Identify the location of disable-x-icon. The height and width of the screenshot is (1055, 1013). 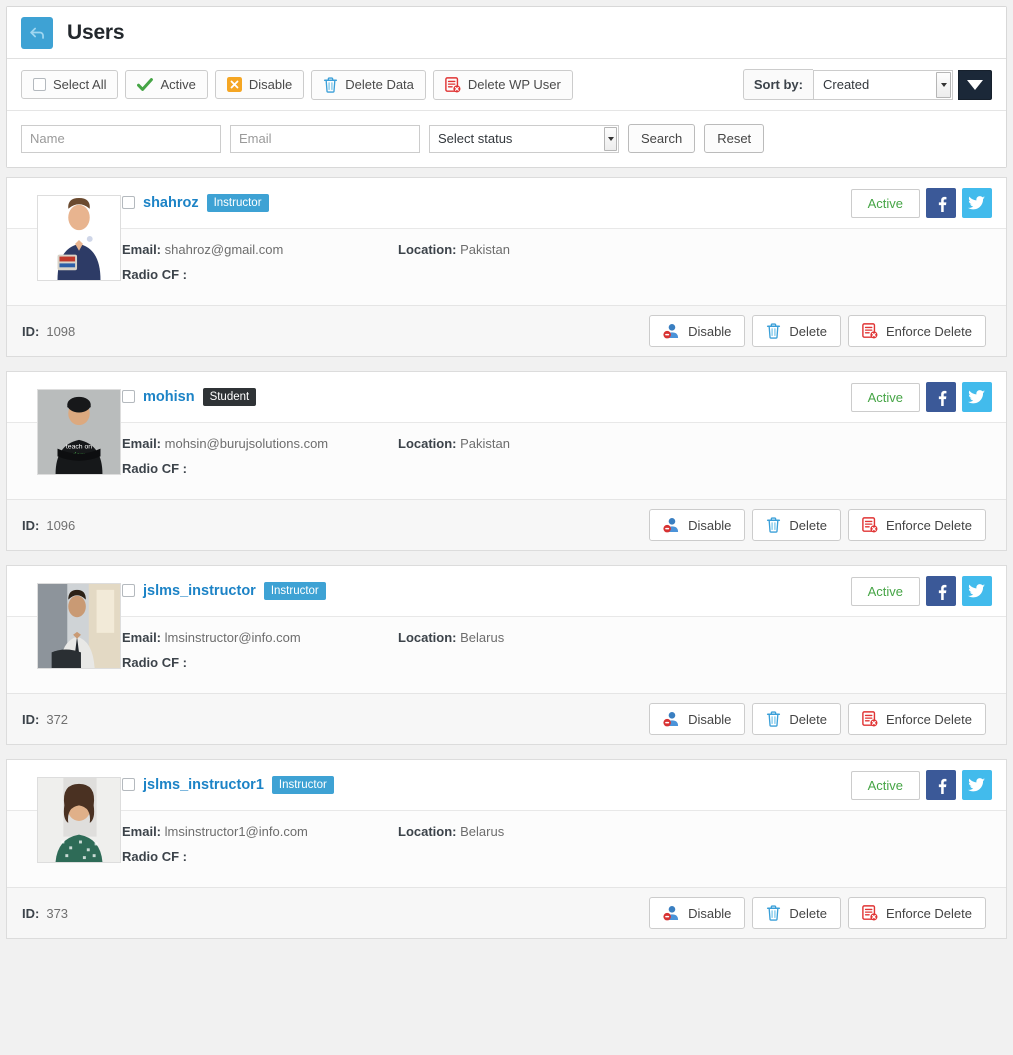
(234, 84).